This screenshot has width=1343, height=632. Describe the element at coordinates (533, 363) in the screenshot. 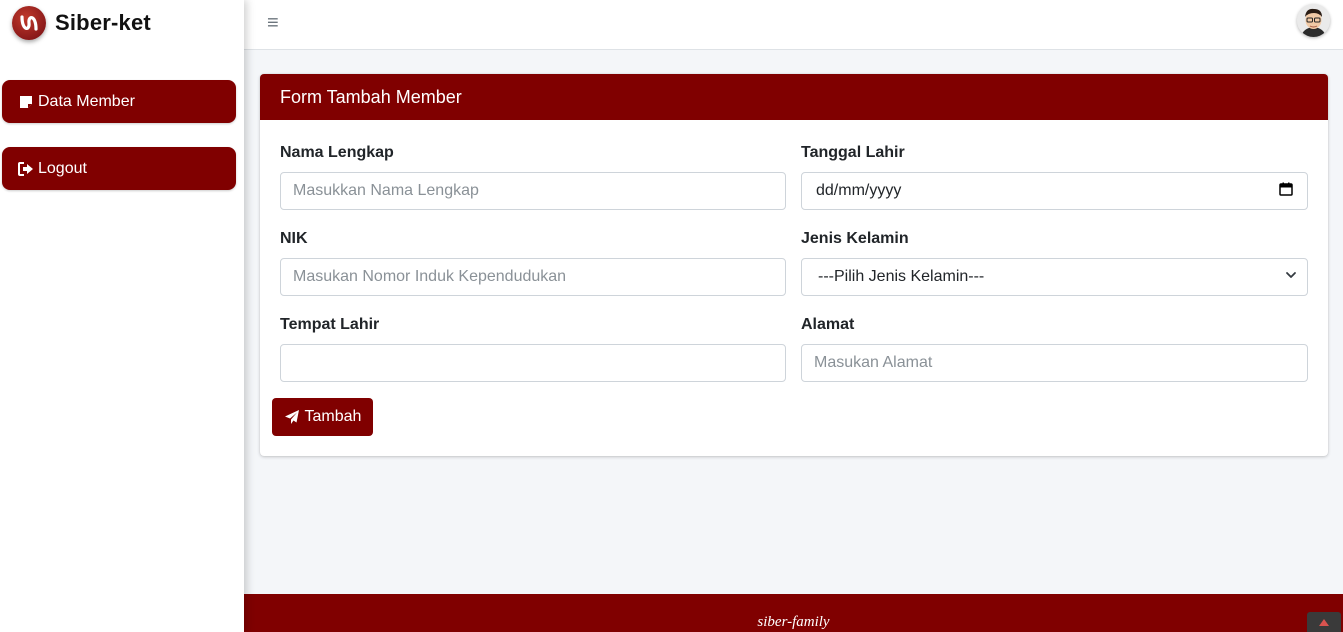

I see `tempat-lahir-input` at that location.